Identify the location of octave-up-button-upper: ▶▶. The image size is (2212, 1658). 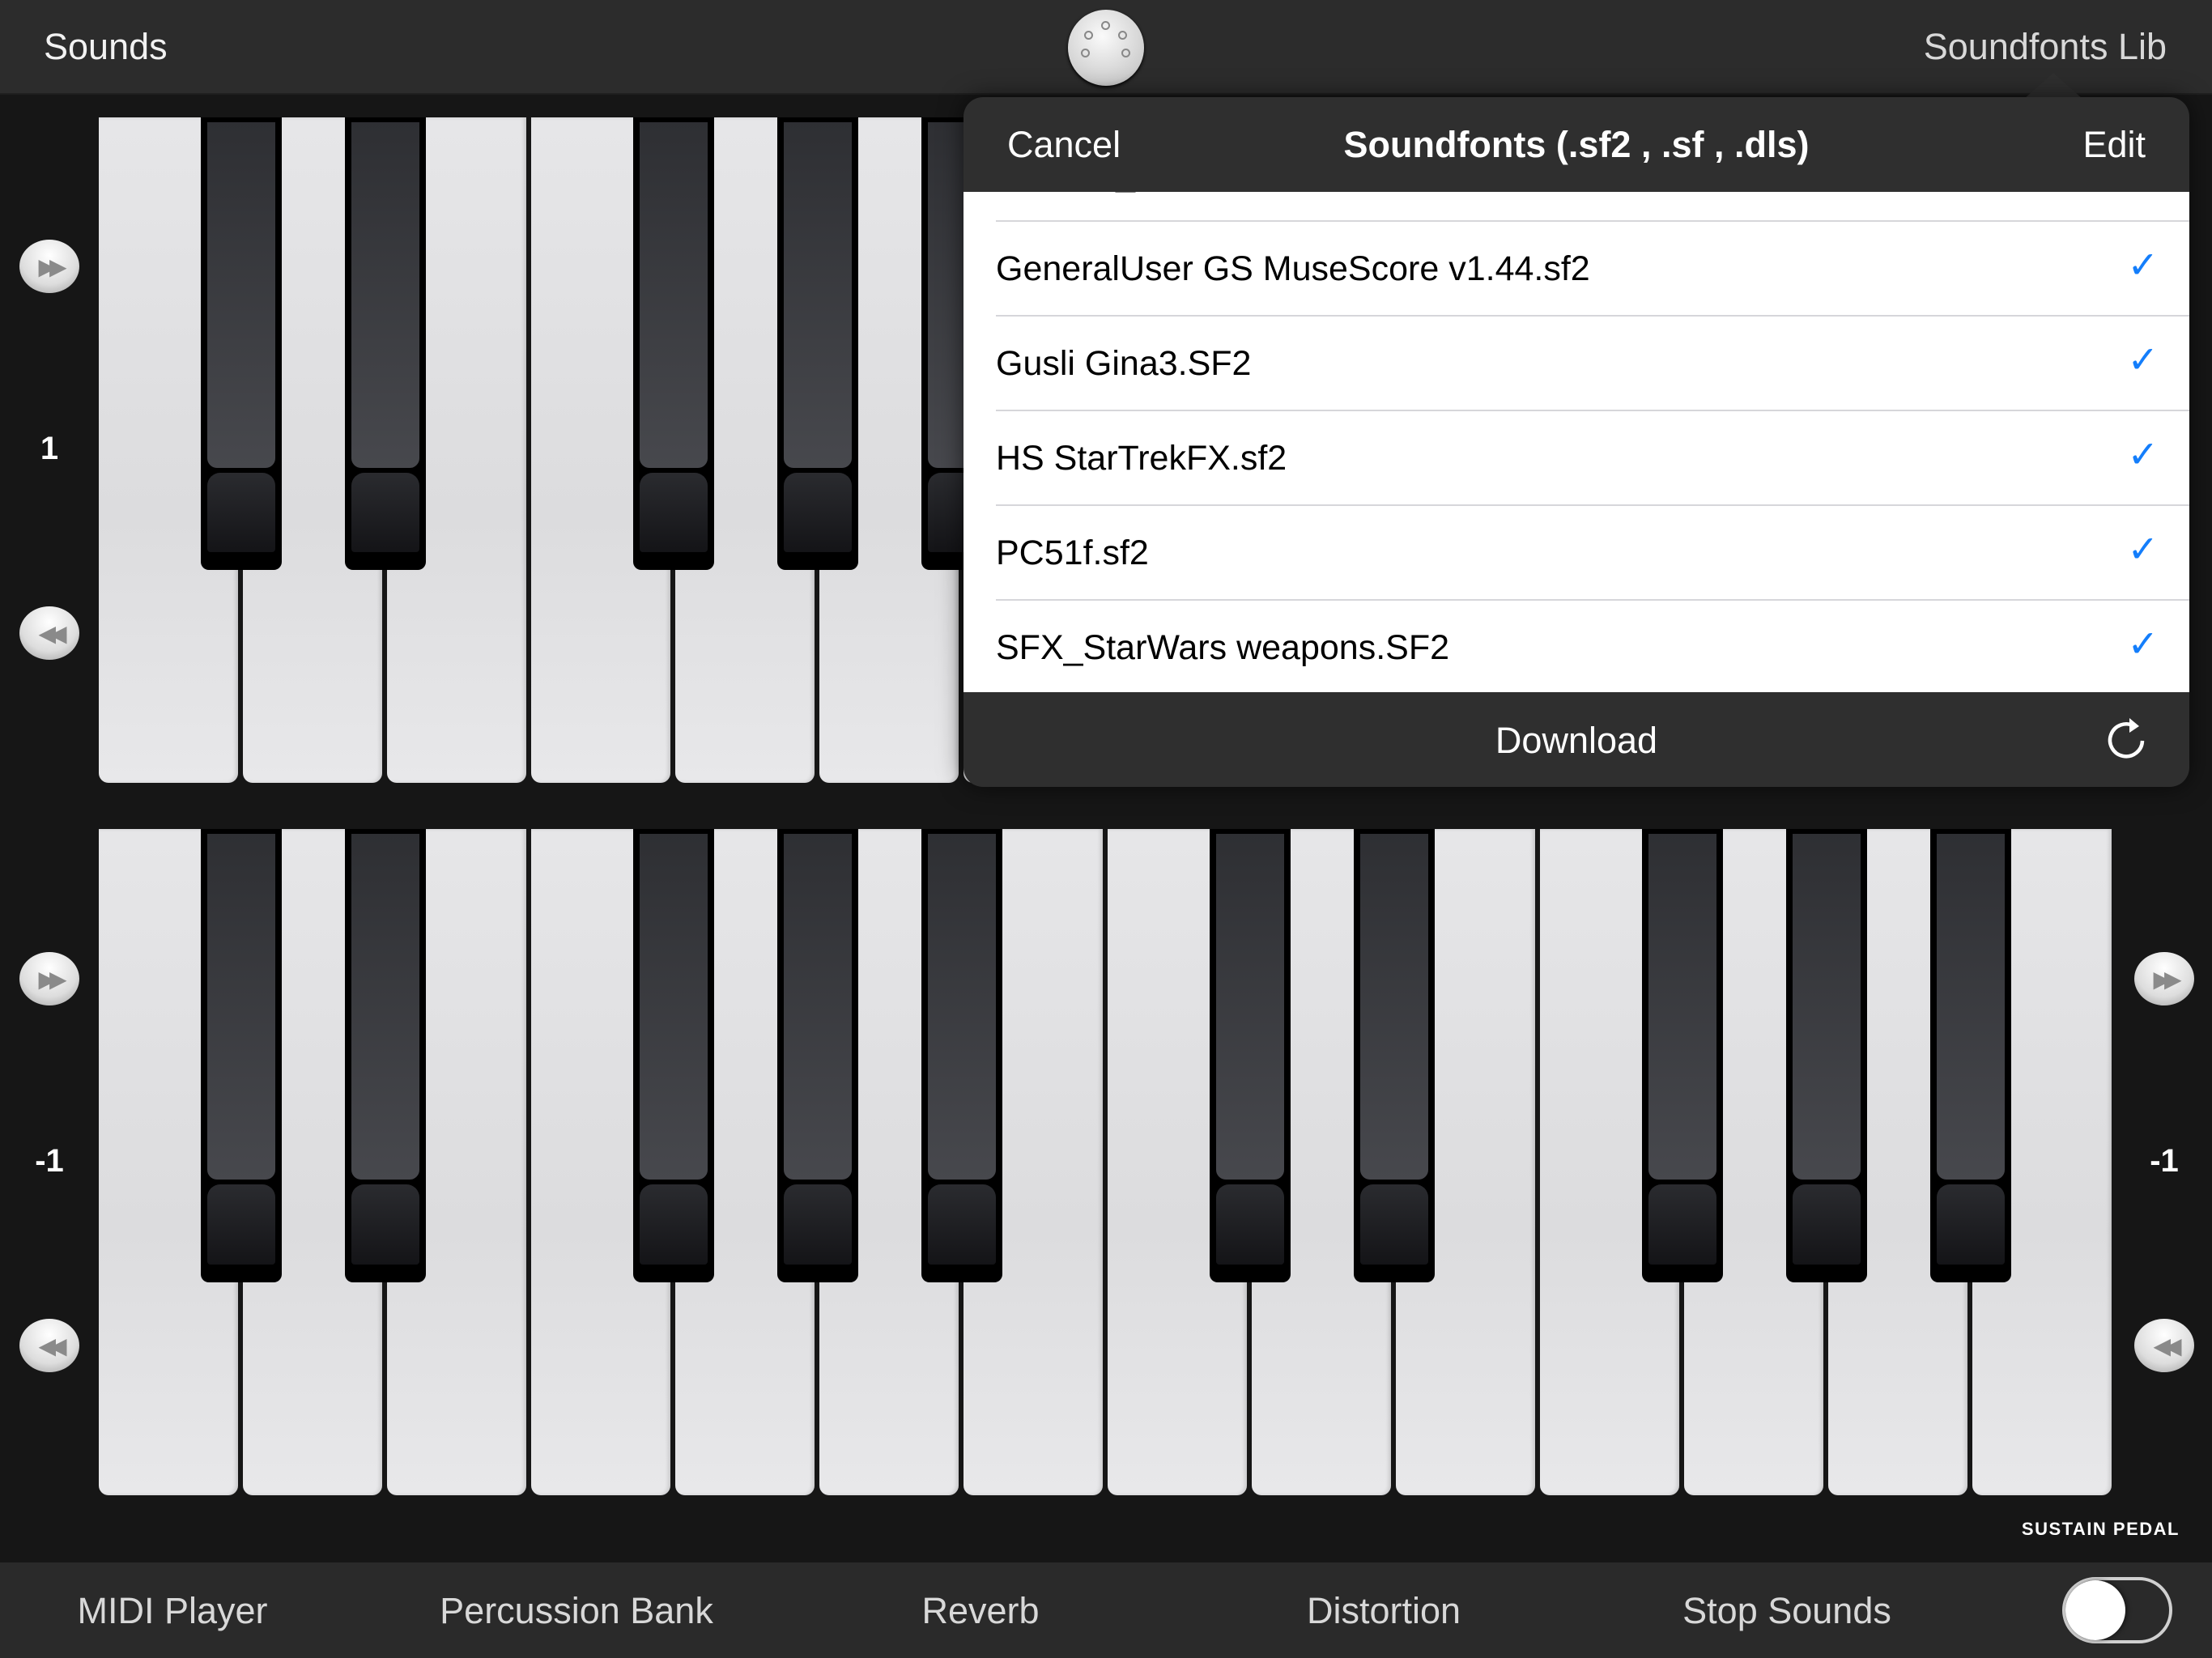
(49, 266).